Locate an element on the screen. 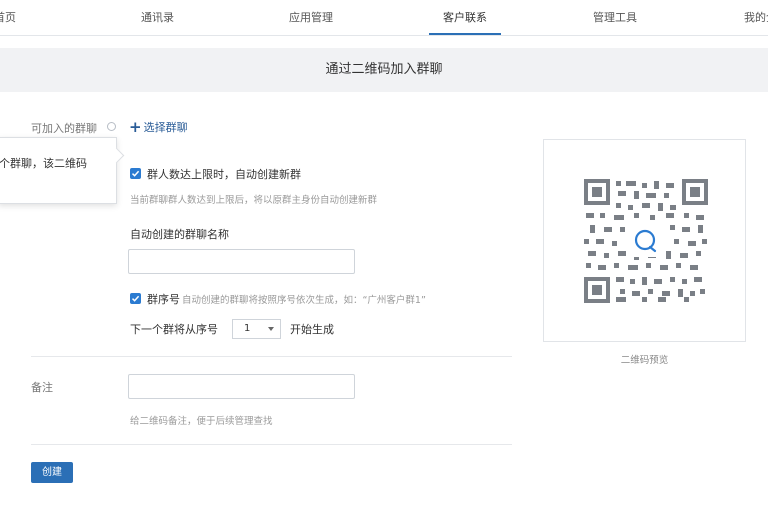 The width and height of the screenshot is (768, 510). tooltip-text: 个群聊，该二维码 is located at coordinates (43, 163).